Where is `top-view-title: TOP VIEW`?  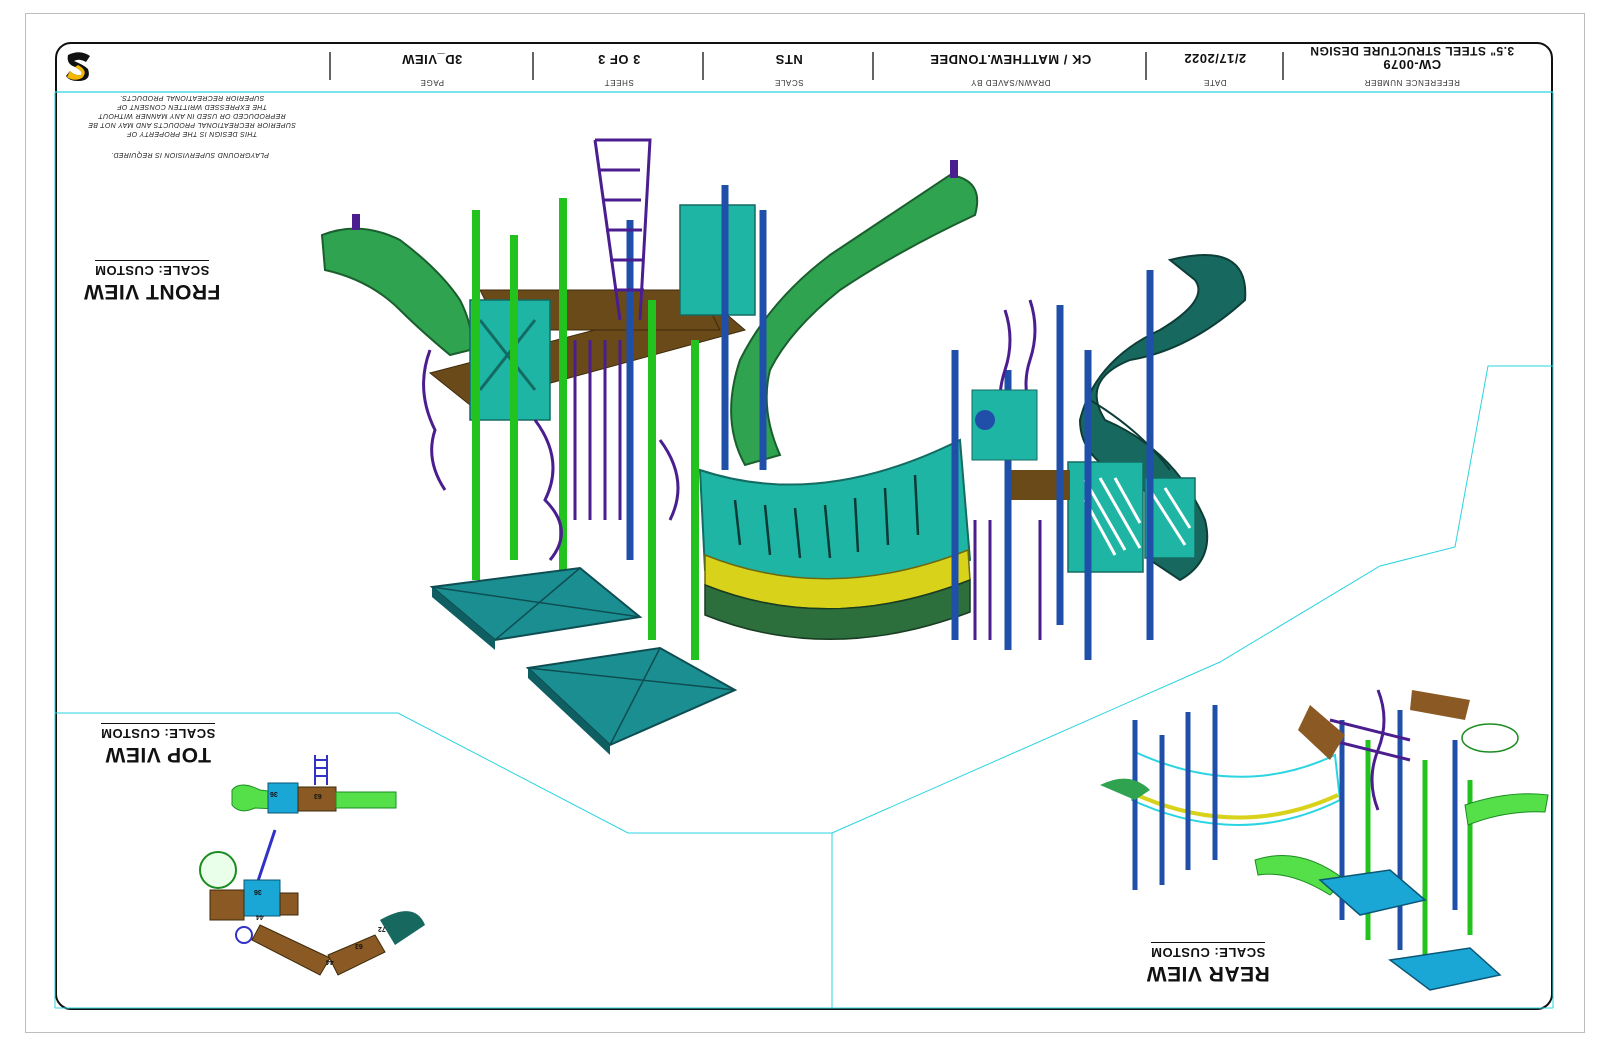 top-view-title: TOP VIEW is located at coordinates (158, 754).